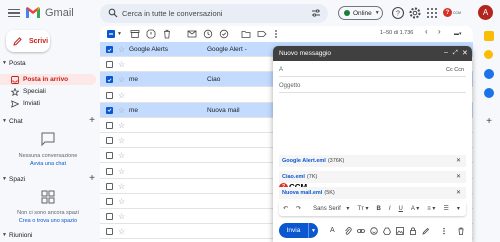 This screenshot has height=242, width=500. Describe the element at coordinates (113, 13) in the screenshot. I see `search-icon` at that location.